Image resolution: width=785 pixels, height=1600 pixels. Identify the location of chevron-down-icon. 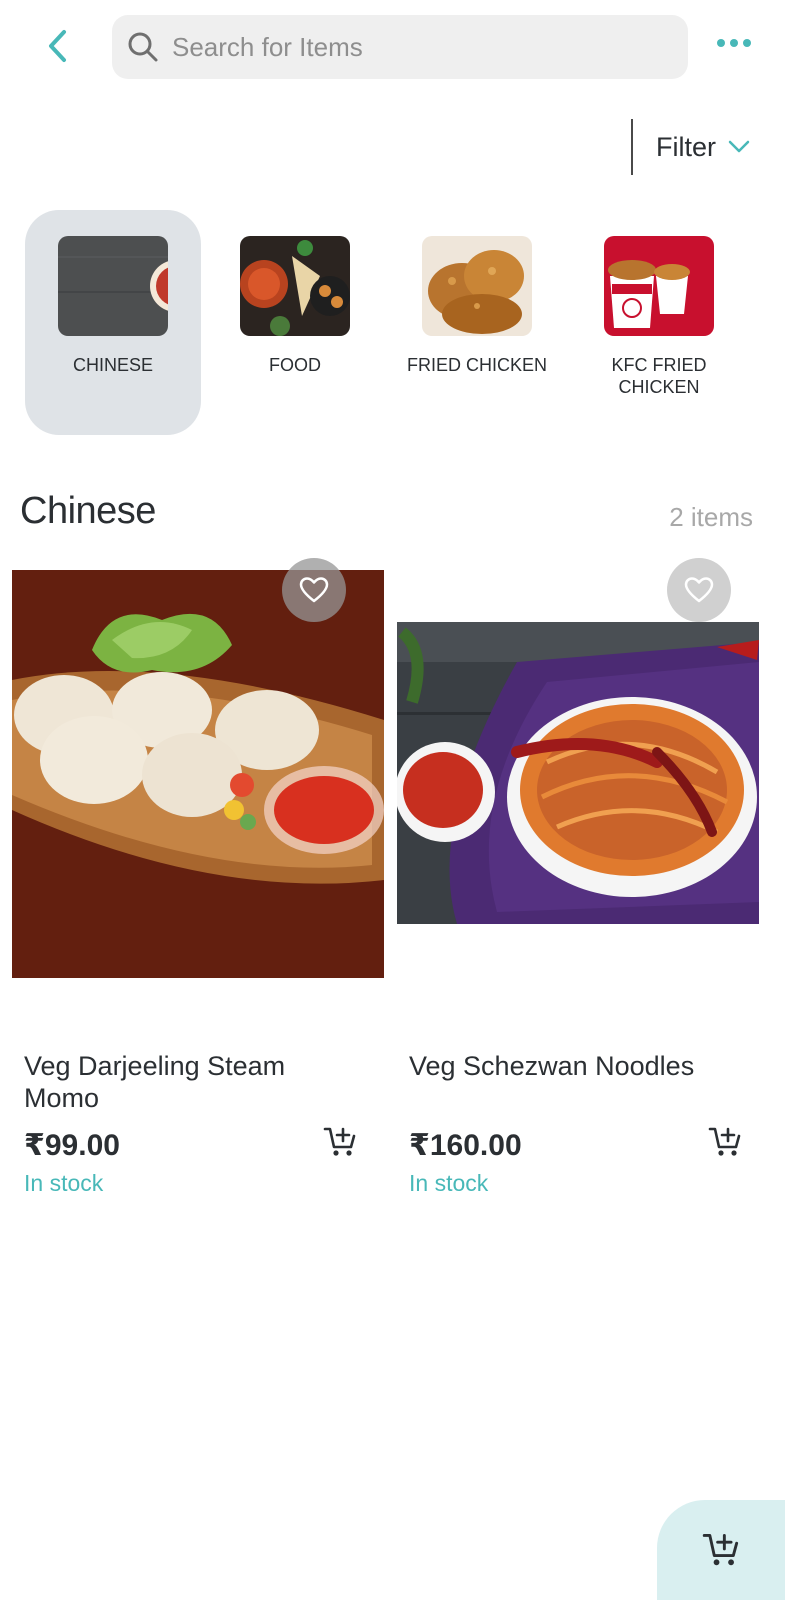
(739, 146).